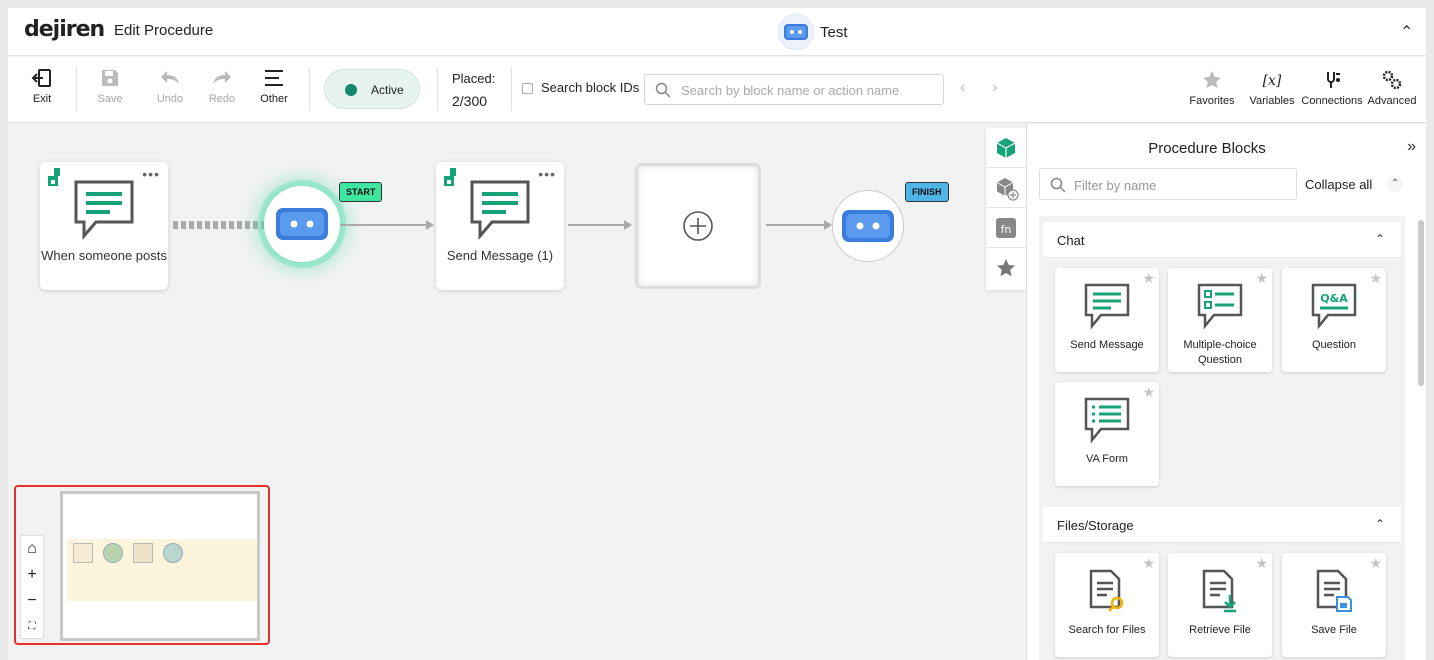 The width and height of the screenshot is (1434, 660). What do you see at coordinates (1334, 306) in the screenshot?
I see `qa-message-icon: Q&A` at bounding box center [1334, 306].